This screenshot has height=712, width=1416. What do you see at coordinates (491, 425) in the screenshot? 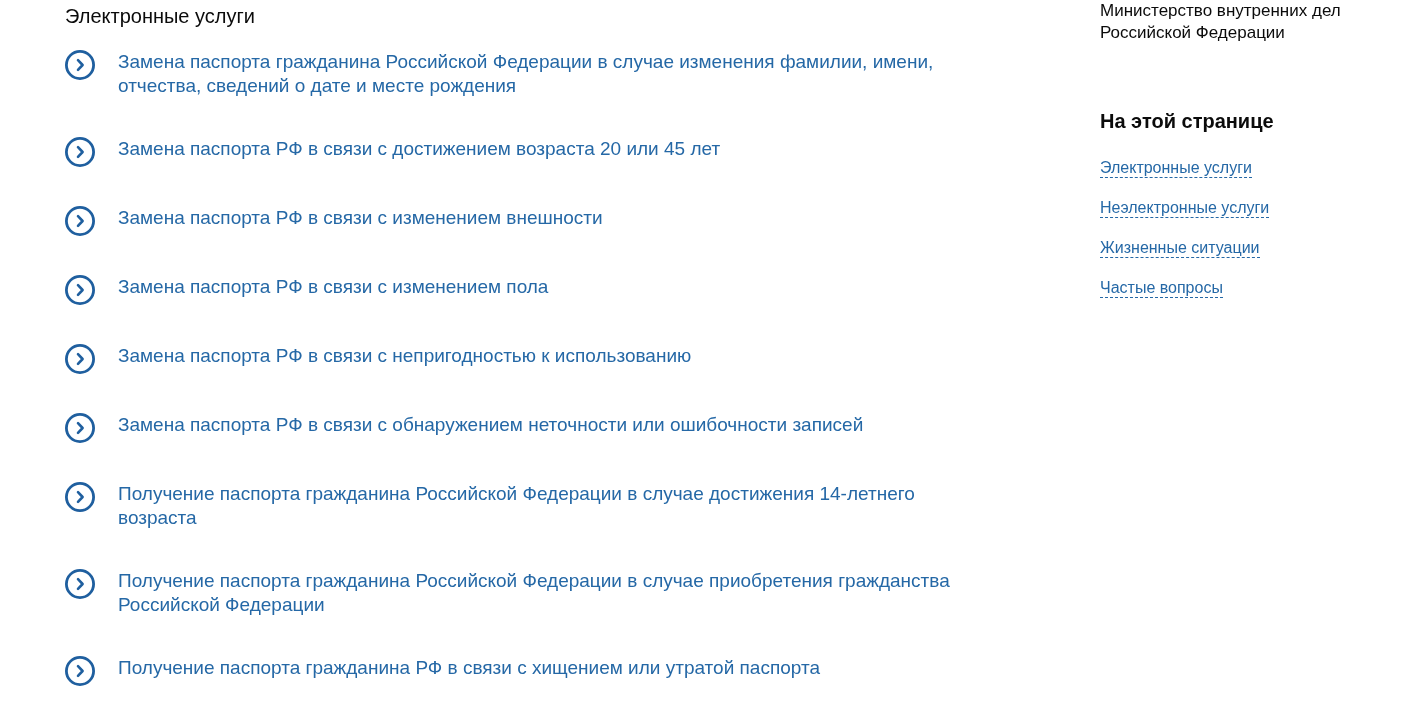
I see `service-link: Замена паспорта РФ в связи с обнаружением неточности или ошибочности записей` at bounding box center [491, 425].